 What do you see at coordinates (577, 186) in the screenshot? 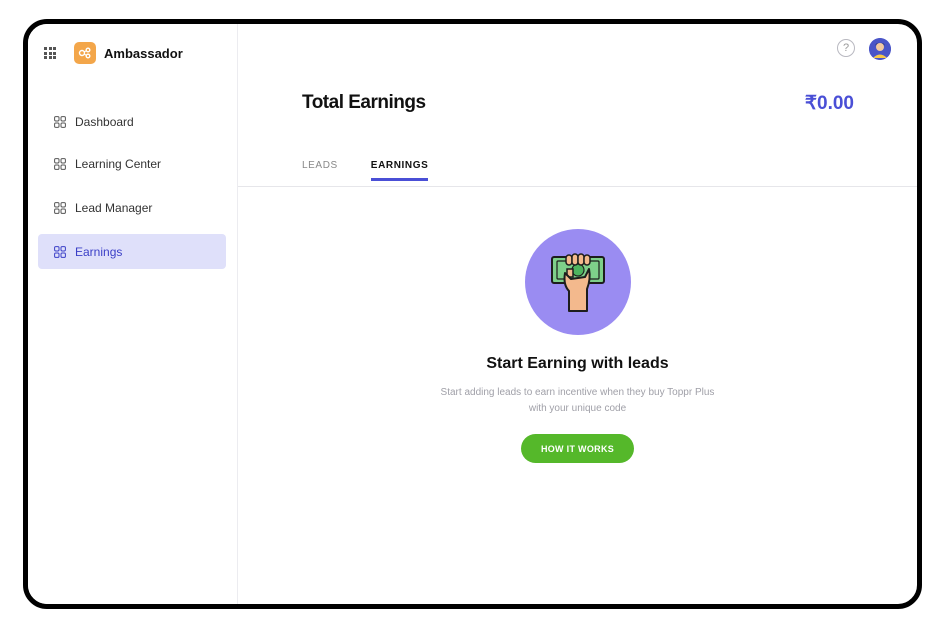
I see `tab-divider` at bounding box center [577, 186].